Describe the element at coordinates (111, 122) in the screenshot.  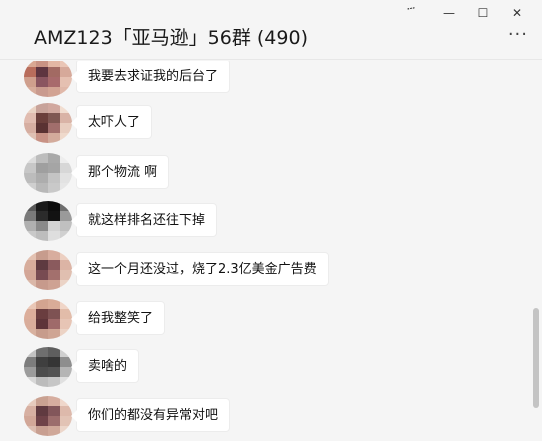
I see `message-bubble: 太吓人了` at that location.